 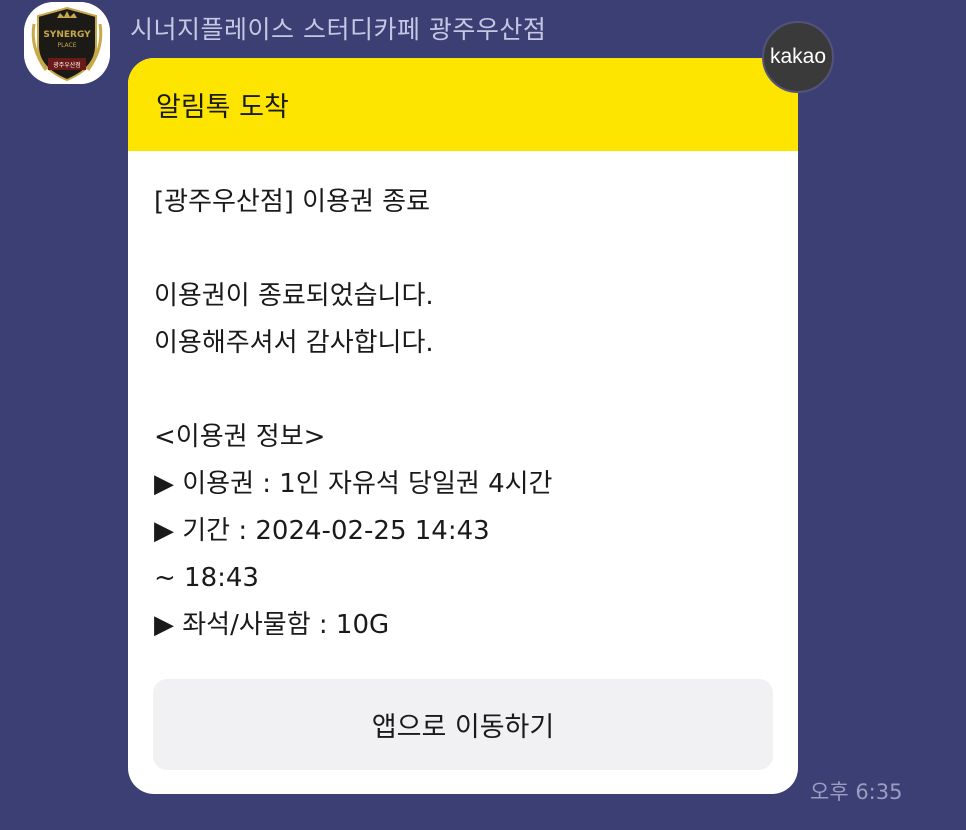 What do you see at coordinates (67, 65) in the screenshot?
I see `svg-text: 광주우산점` at bounding box center [67, 65].